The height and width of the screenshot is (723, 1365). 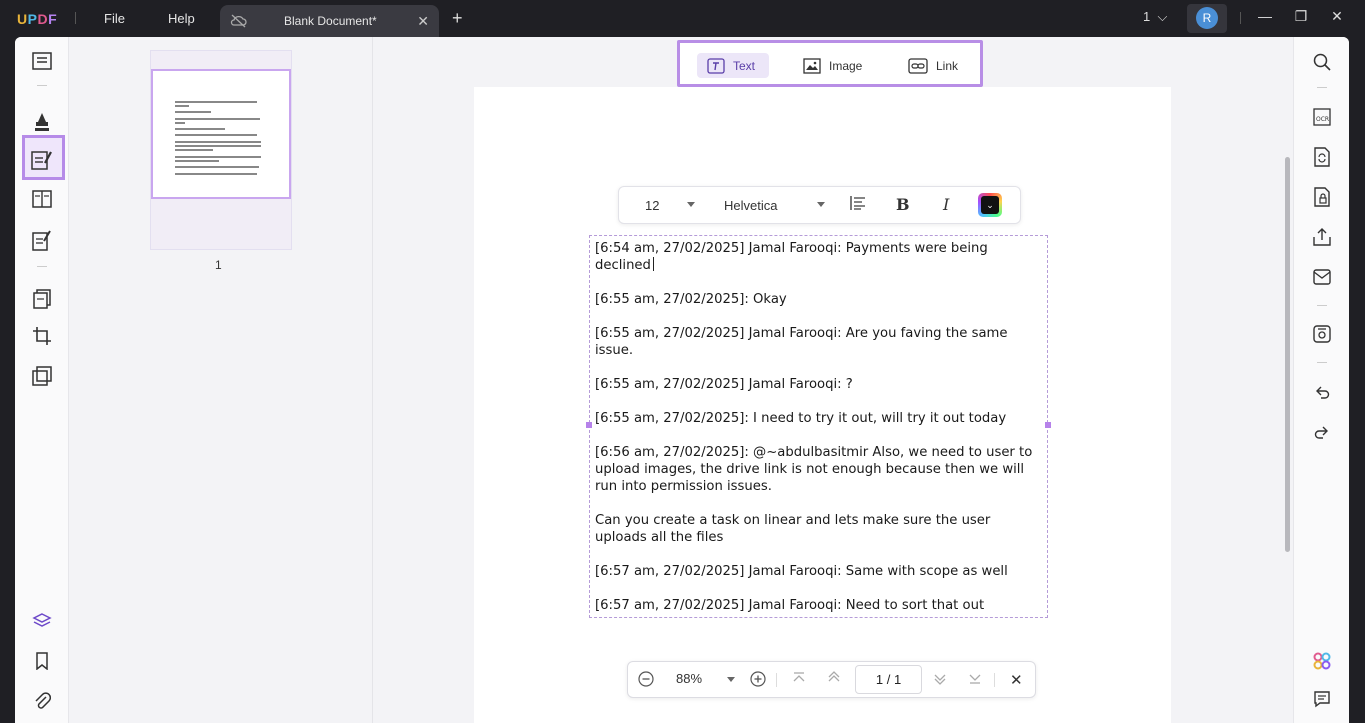 What do you see at coordinates (1322, 62) in the screenshot?
I see `search-icon` at bounding box center [1322, 62].